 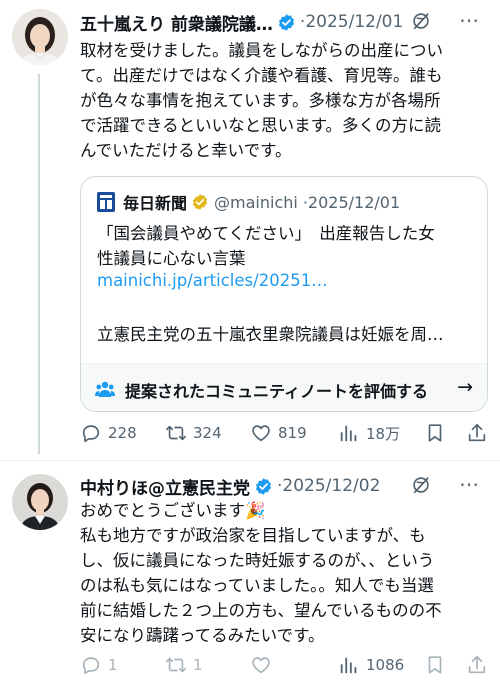 I want to click on tweet-actions: 228 324 819 18万, so click(x=286, y=434).